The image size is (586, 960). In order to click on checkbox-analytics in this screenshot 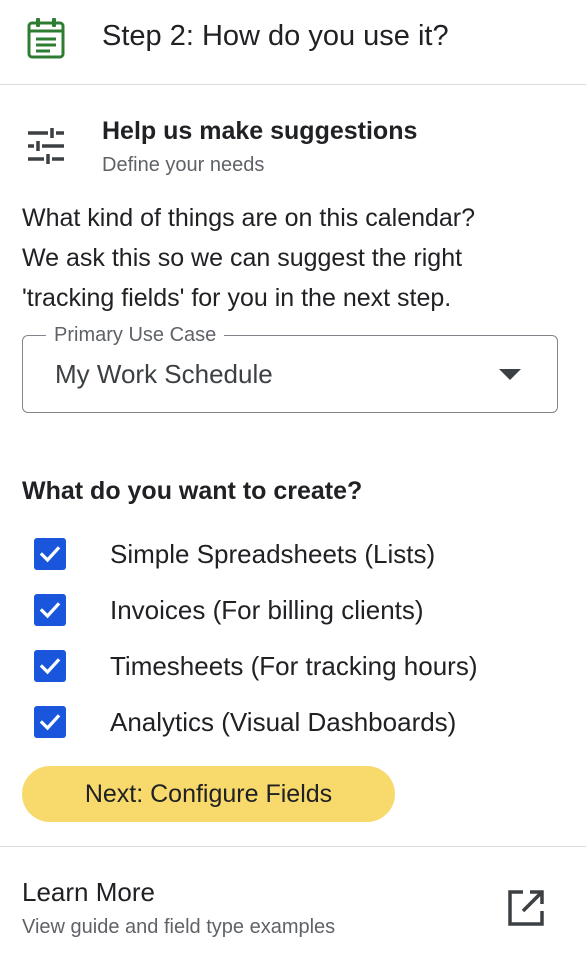, I will do `click(50, 722)`.